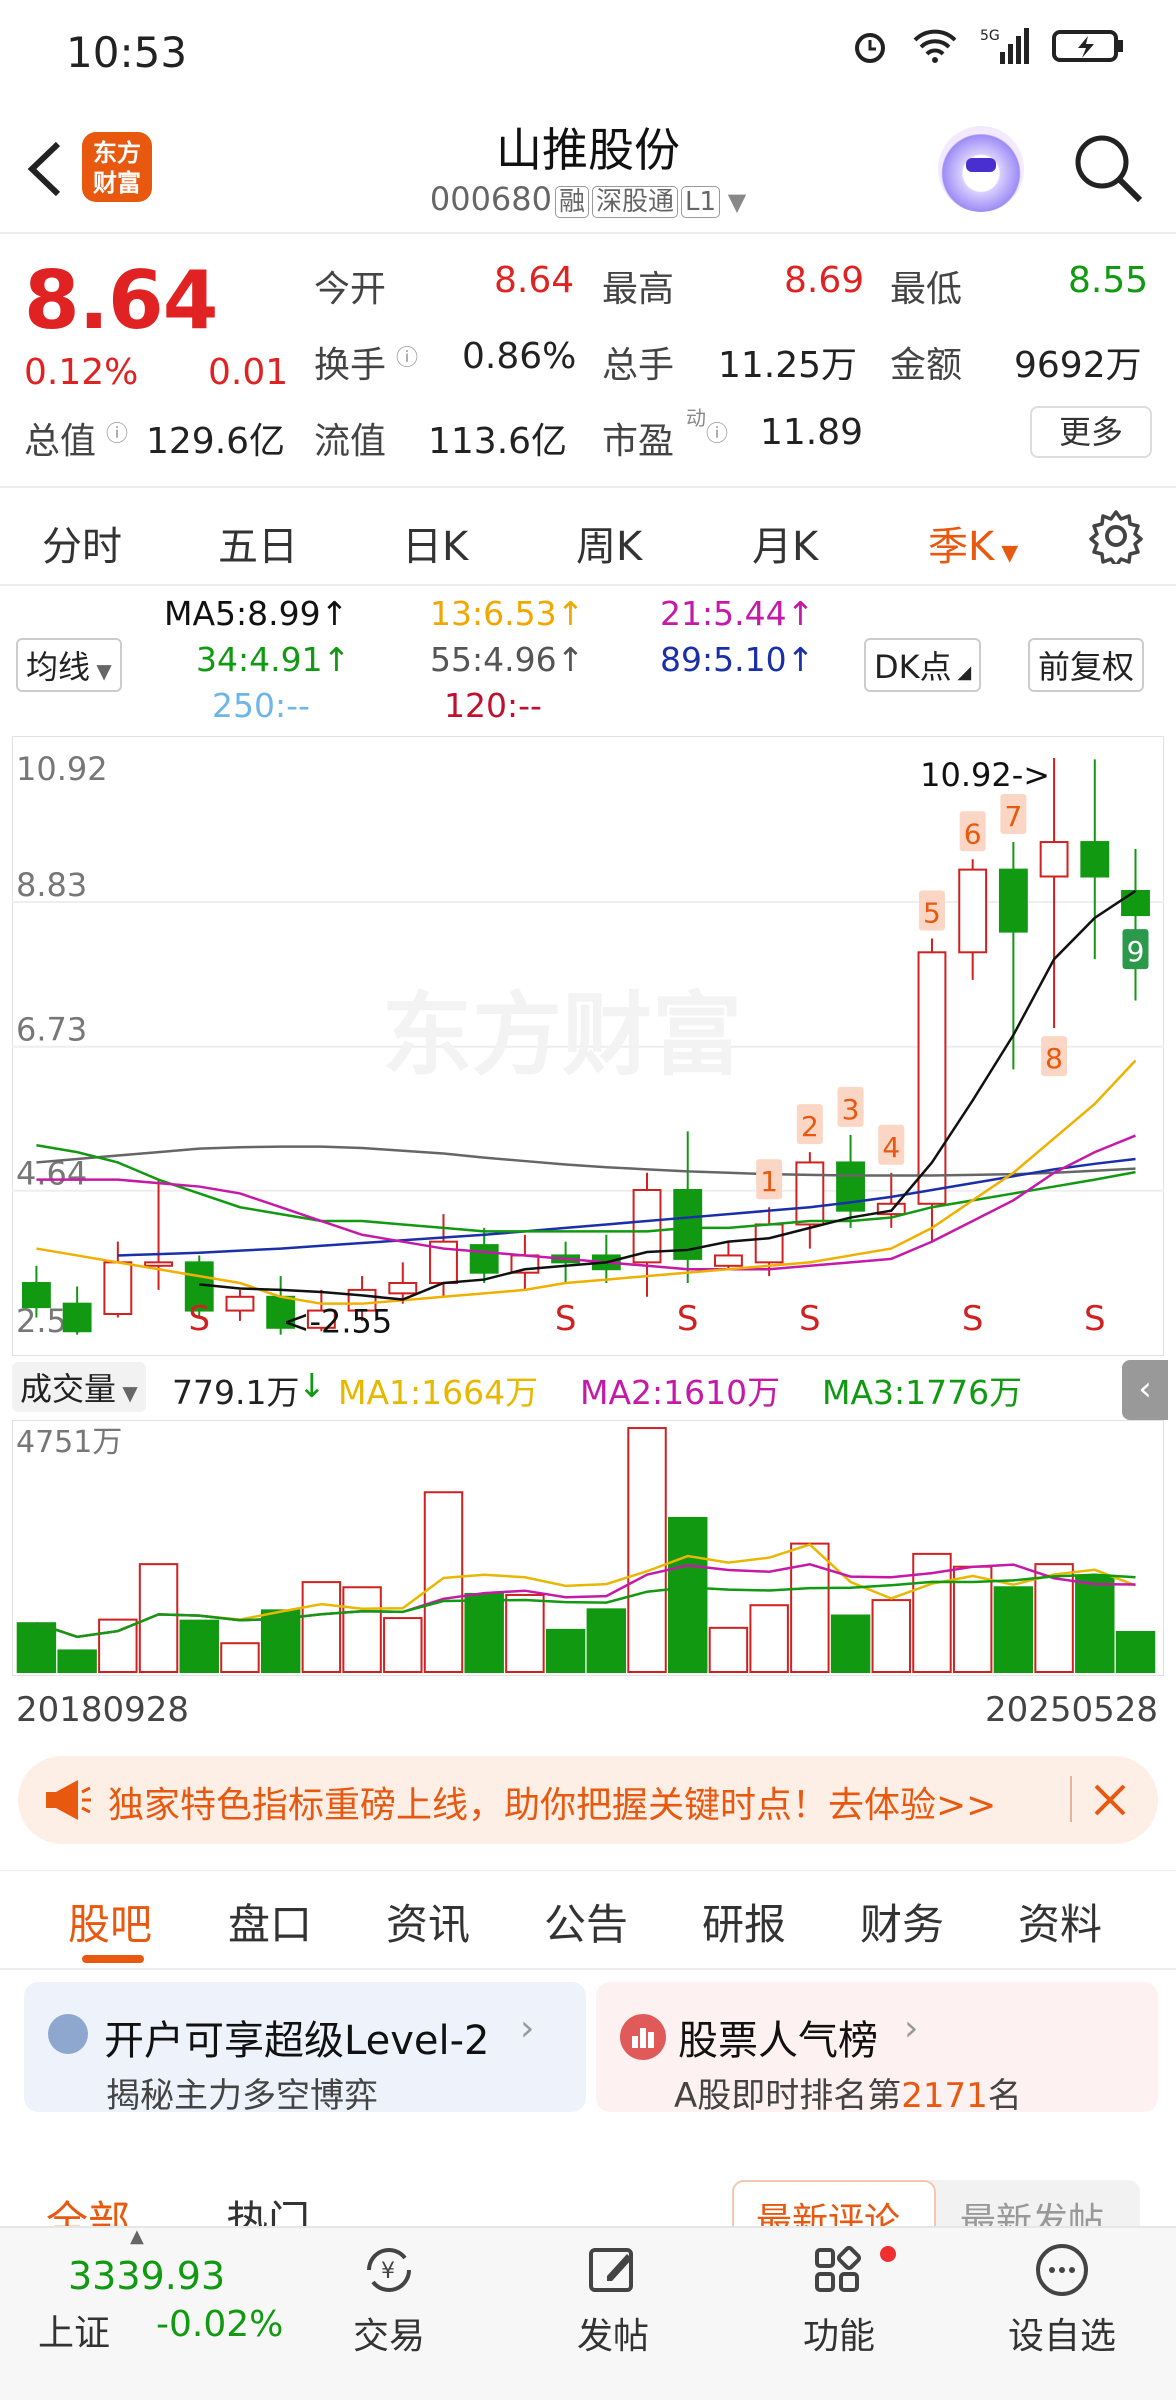 The height and width of the screenshot is (2400, 1176). What do you see at coordinates (338, 1322) in the screenshot?
I see `low-price-marker: <-2.55` at bounding box center [338, 1322].